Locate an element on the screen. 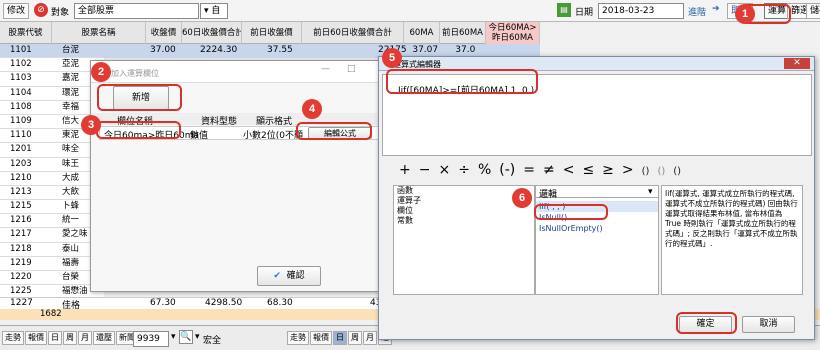 The width and height of the screenshot is (820, 350). row-name: 泰山 is located at coordinates (71, 248).